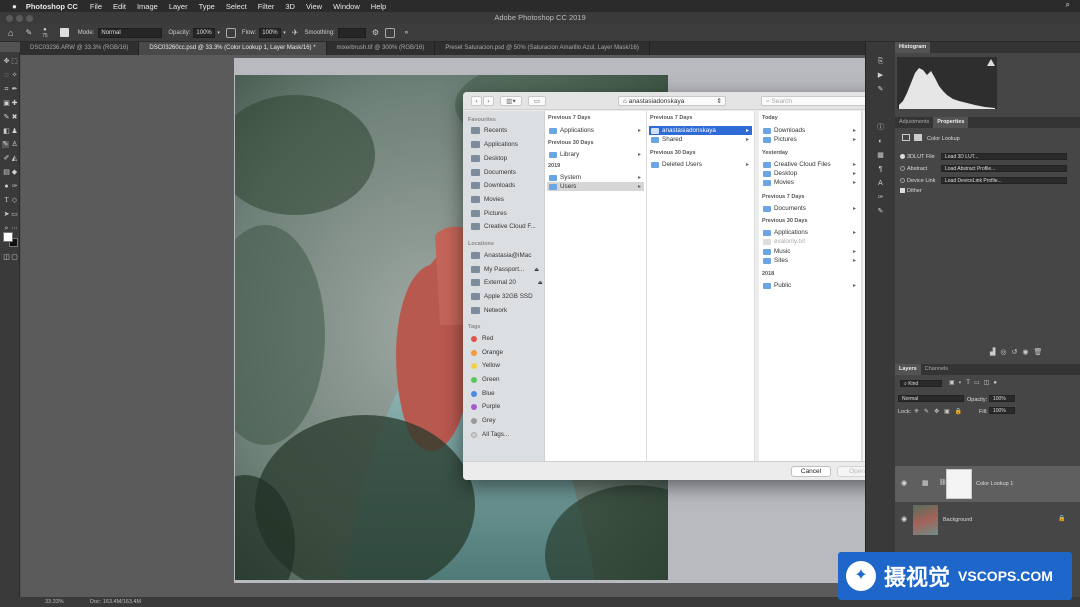 Image resolution: width=1080 pixels, height=607 pixels. Describe the element at coordinates (810, 130) in the screenshot. I see `list-item-downloads: Downloads ▸` at that location.